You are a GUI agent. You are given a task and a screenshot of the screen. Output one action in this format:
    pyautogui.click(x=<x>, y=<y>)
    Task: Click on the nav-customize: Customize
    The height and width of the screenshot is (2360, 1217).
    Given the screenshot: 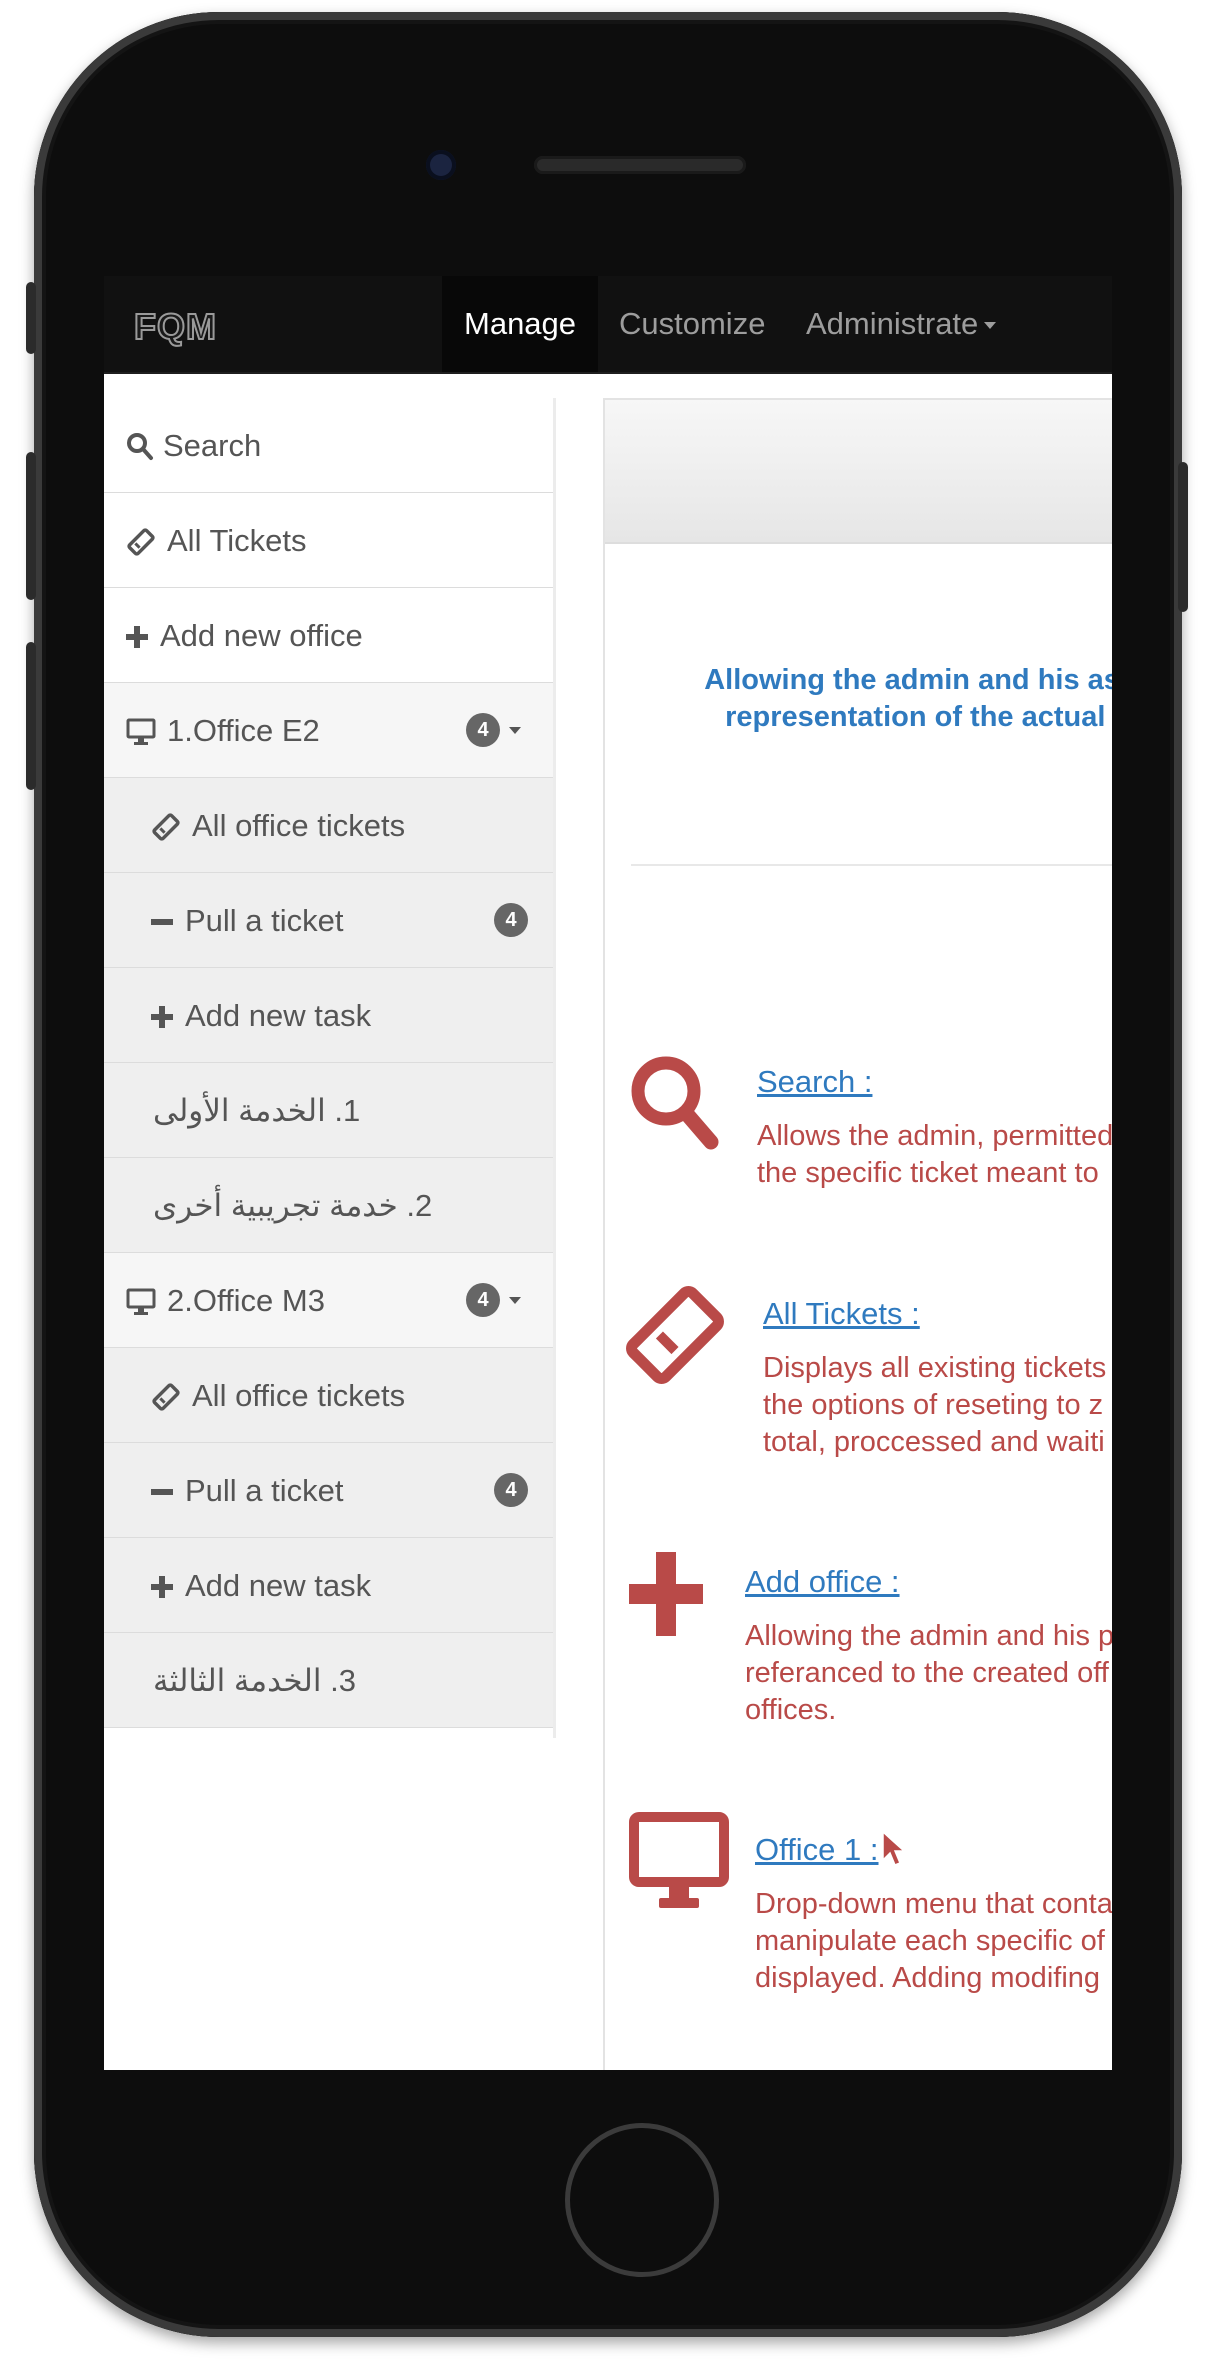 What is the action you would take?
    pyautogui.click(x=692, y=324)
    